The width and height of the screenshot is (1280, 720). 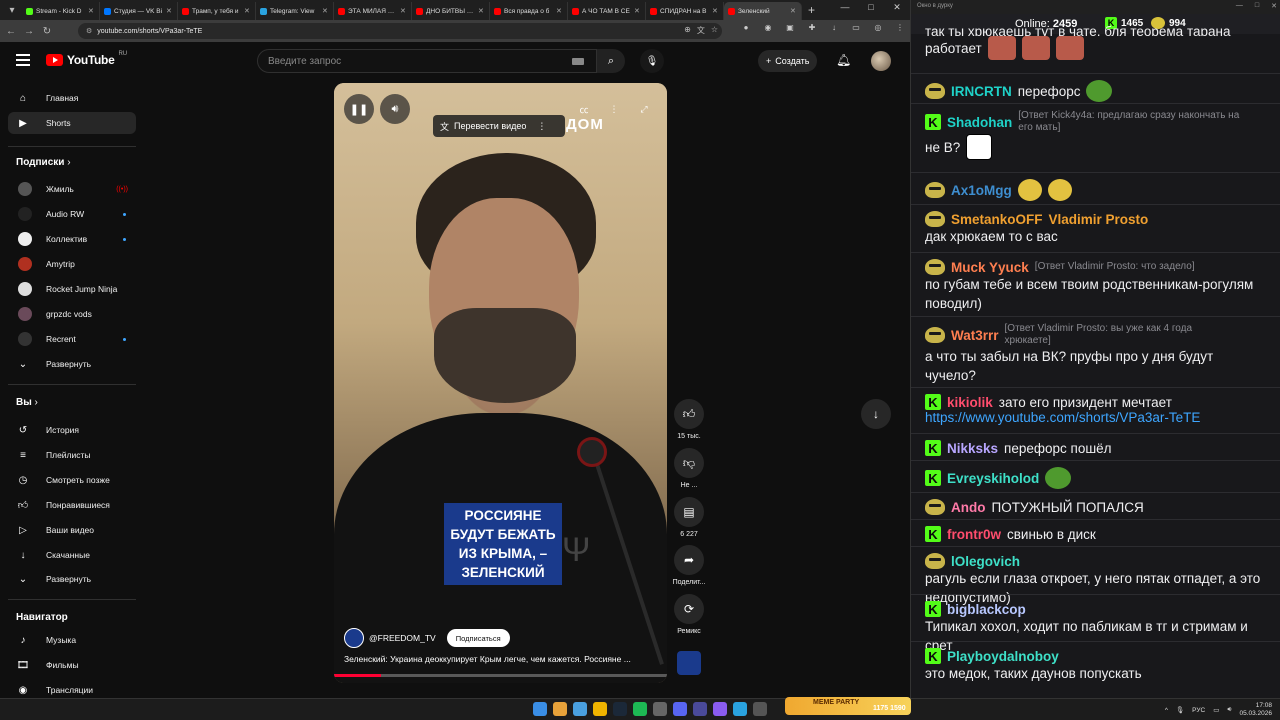 I want to click on voice-search-button: 🎙, so click(x=652, y=61).